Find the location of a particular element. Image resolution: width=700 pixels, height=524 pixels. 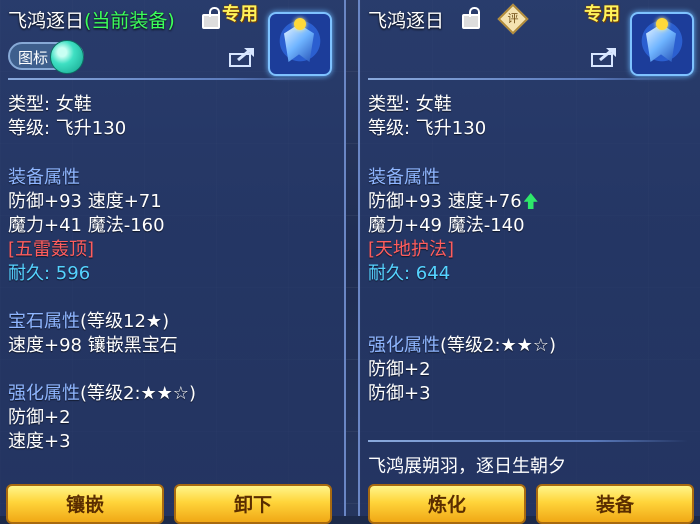

gem-attr-row: 宝石属性(等级12★) is located at coordinates (88, 320).